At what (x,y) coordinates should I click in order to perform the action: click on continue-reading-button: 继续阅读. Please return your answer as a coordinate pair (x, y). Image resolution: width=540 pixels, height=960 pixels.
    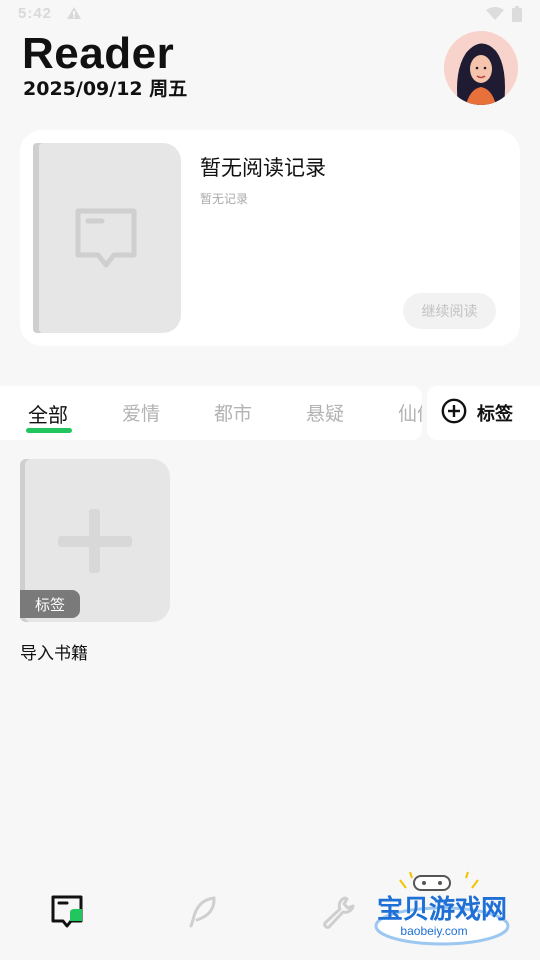
    Looking at the image, I should click on (449, 311).